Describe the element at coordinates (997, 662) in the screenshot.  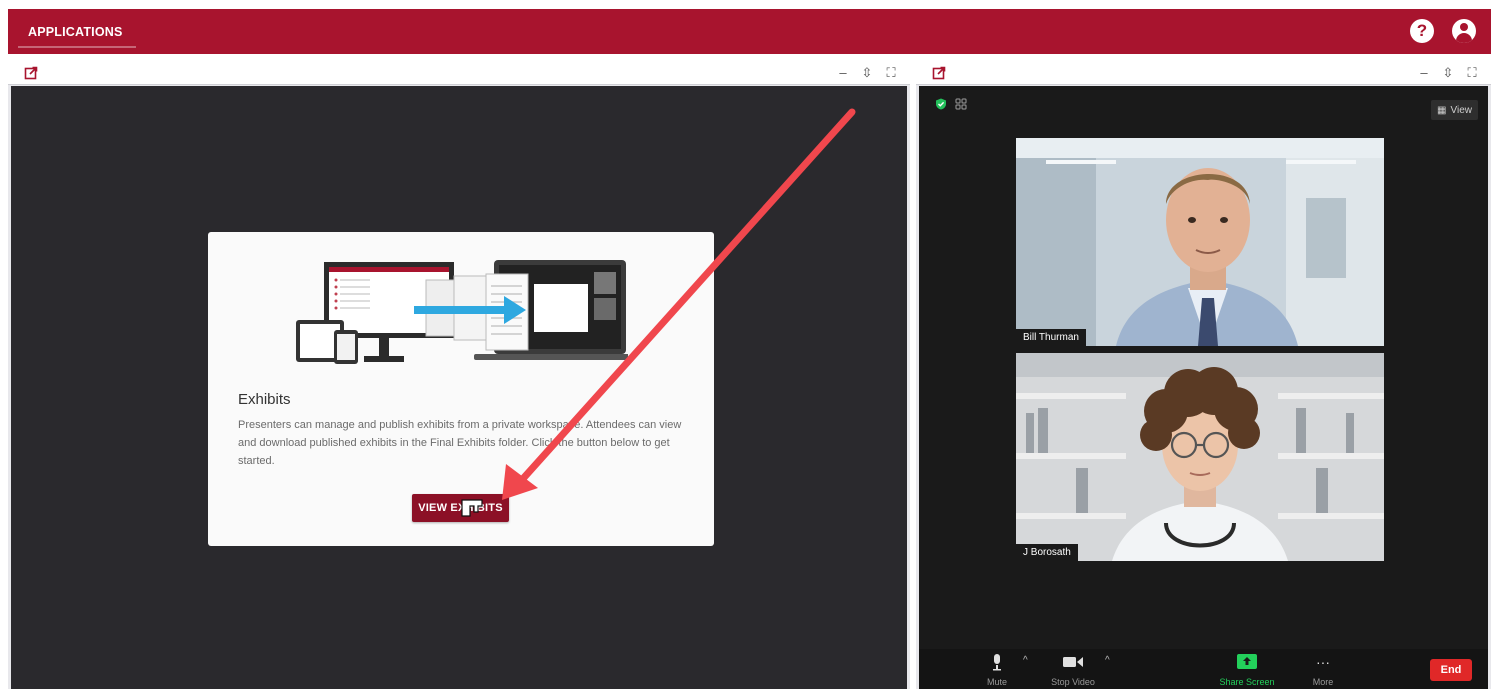
I see `microphone-icon` at that location.